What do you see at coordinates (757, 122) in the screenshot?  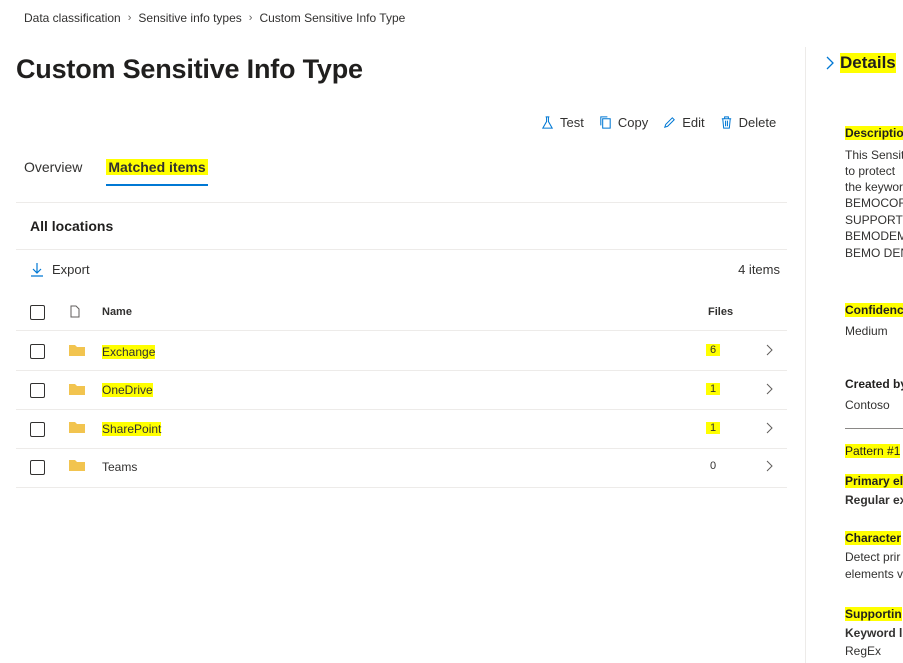 I see `delete-label: Delete` at bounding box center [757, 122].